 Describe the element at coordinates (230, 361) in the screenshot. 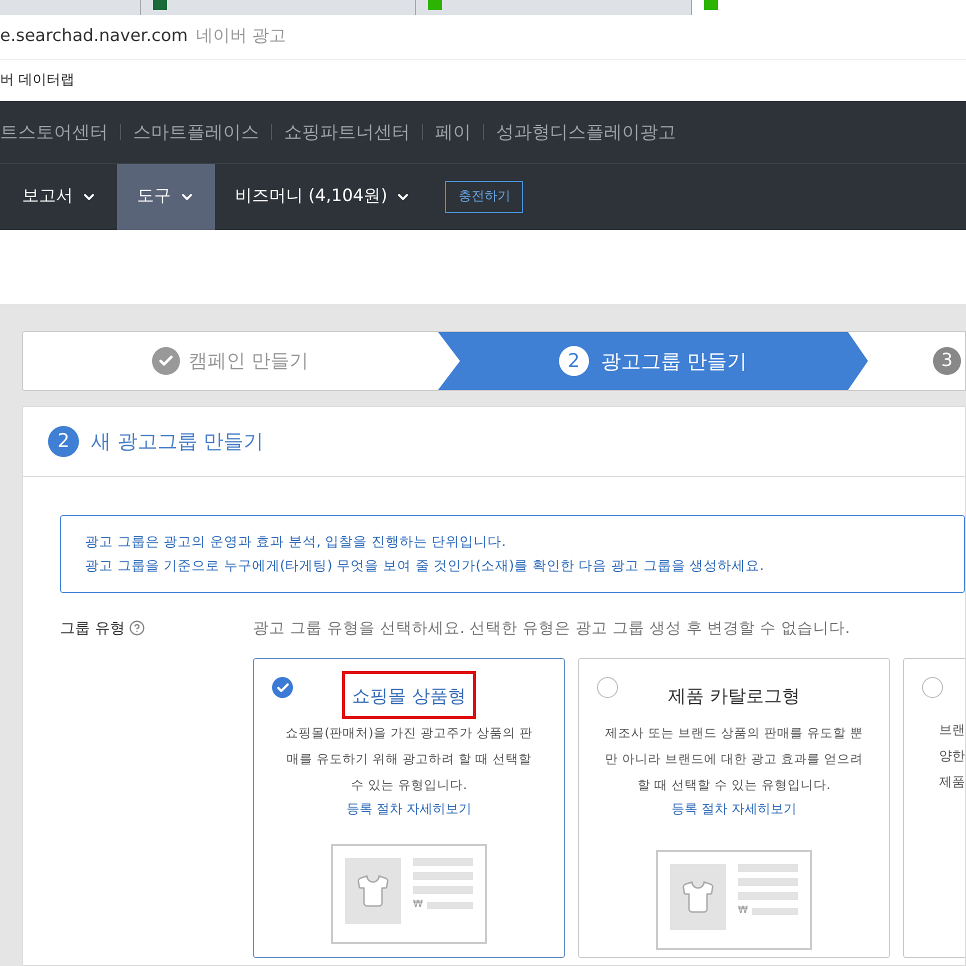

I see `step-item: 캠페인 만들기` at that location.